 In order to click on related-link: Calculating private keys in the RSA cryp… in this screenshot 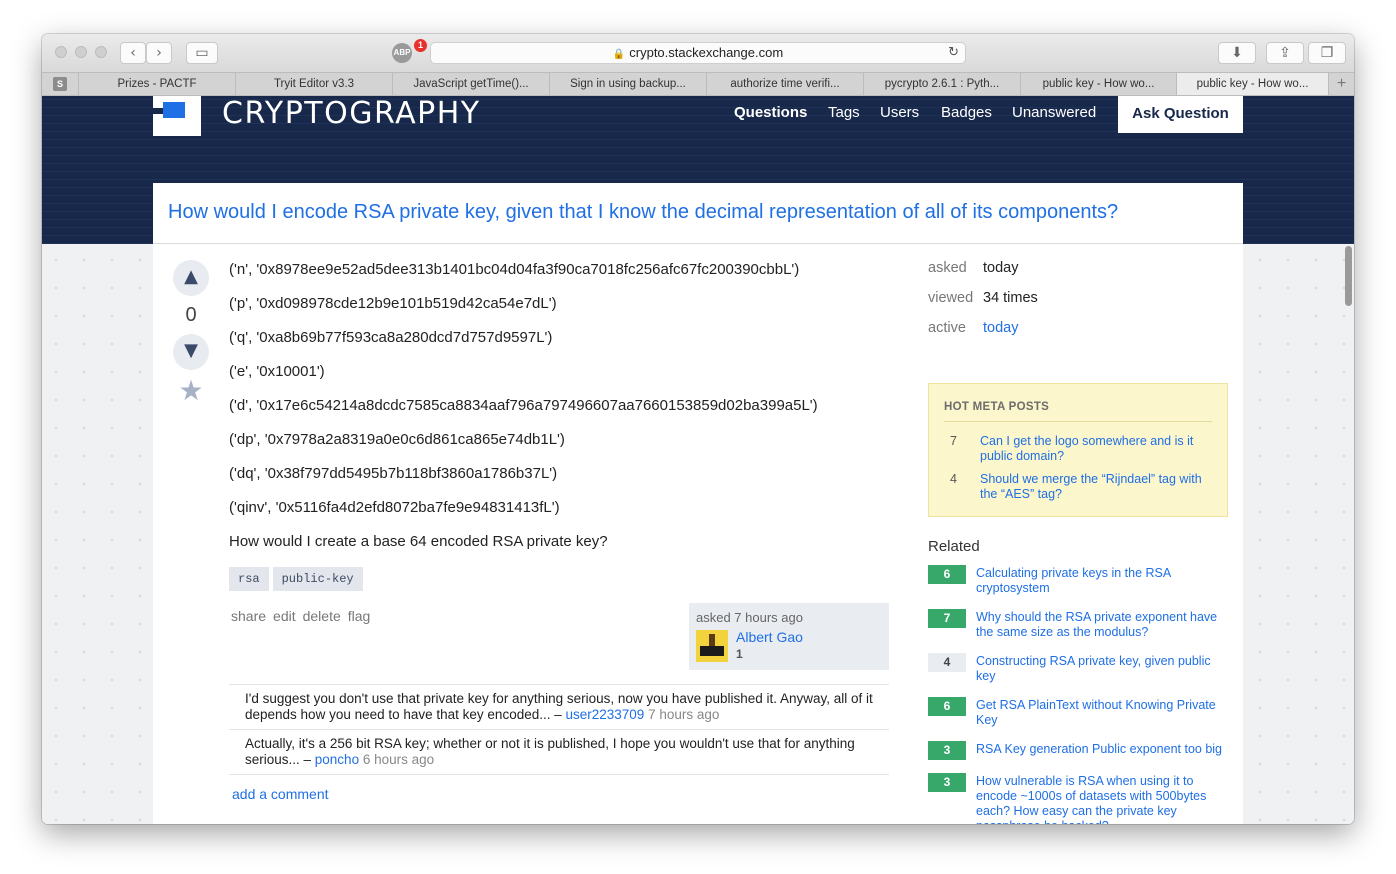, I will do `click(1101, 581)`.